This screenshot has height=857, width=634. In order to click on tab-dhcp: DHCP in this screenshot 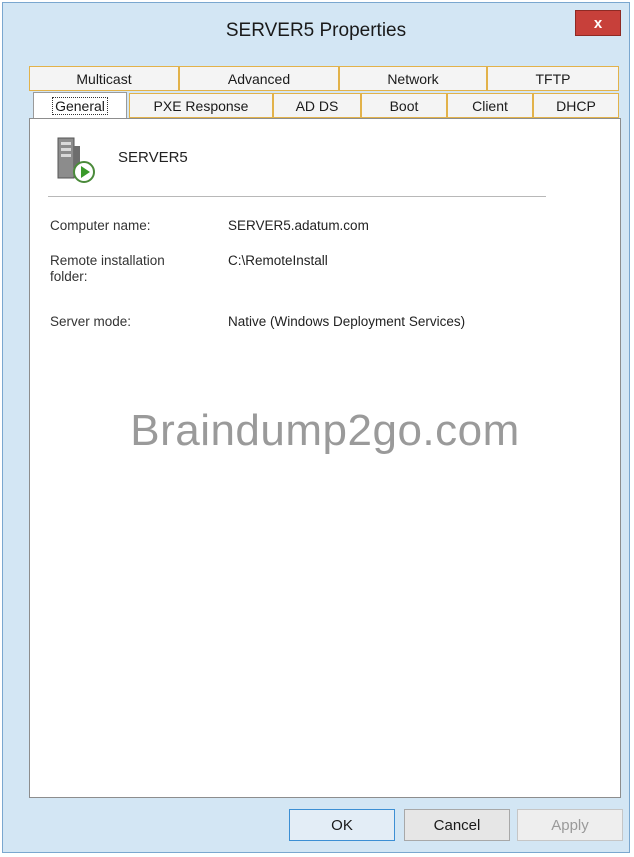, I will do `click(576, 105)`.